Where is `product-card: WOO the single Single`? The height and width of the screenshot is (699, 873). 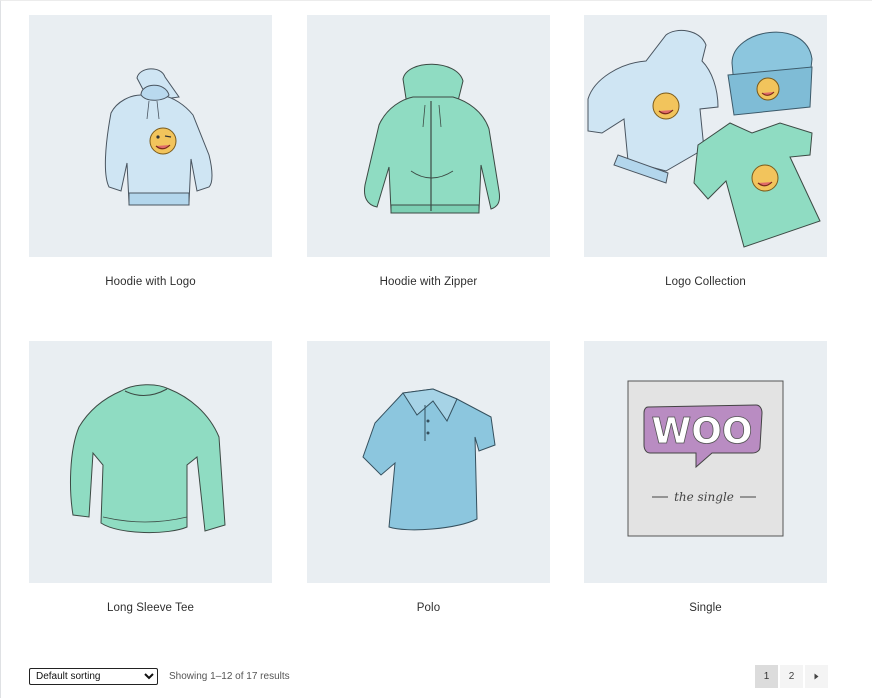
product-card: WOO the single Single is located at coordinates (705, 477).